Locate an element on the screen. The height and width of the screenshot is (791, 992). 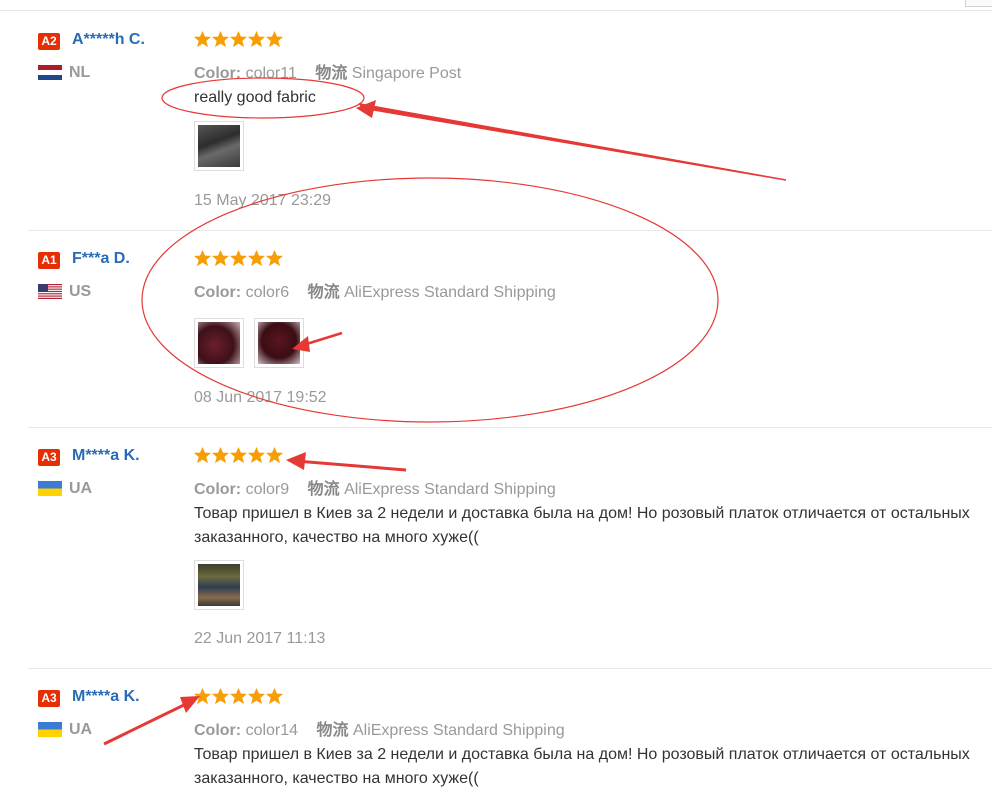
review-date: 22 Jun 2017 11:13 is located at coordinates (260, 638).